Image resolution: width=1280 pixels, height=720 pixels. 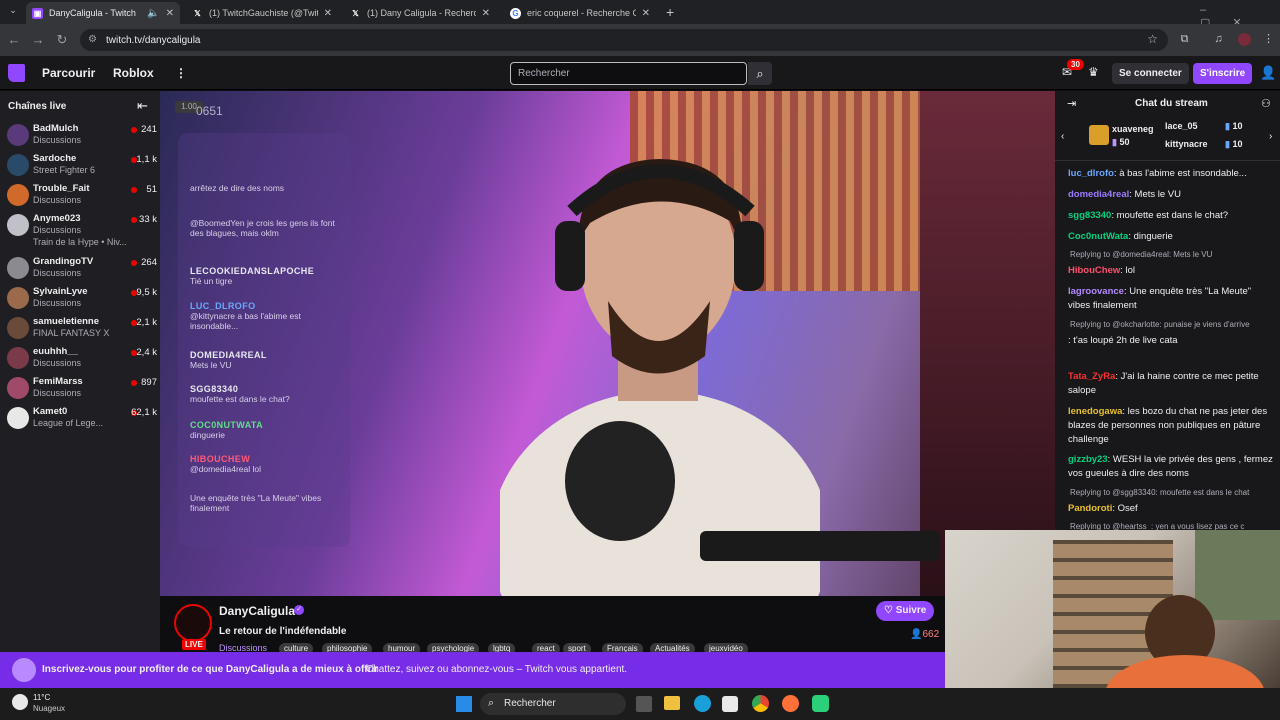 What do you see at coordinates (1218, 39) in the screenshot?
I see `media-control-icon: ♫` at bounding box center [1218, 39].